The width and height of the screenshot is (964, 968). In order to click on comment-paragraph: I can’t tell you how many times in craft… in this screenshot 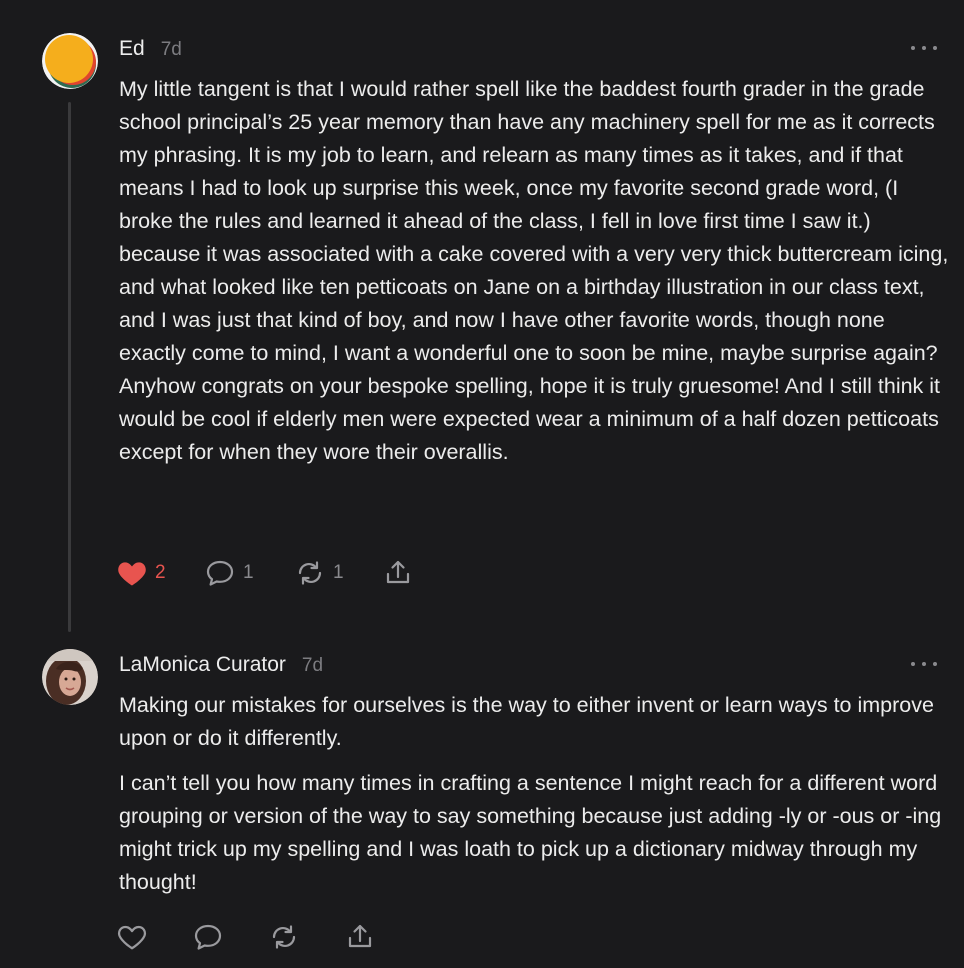, I will do `click(530, 832)`.